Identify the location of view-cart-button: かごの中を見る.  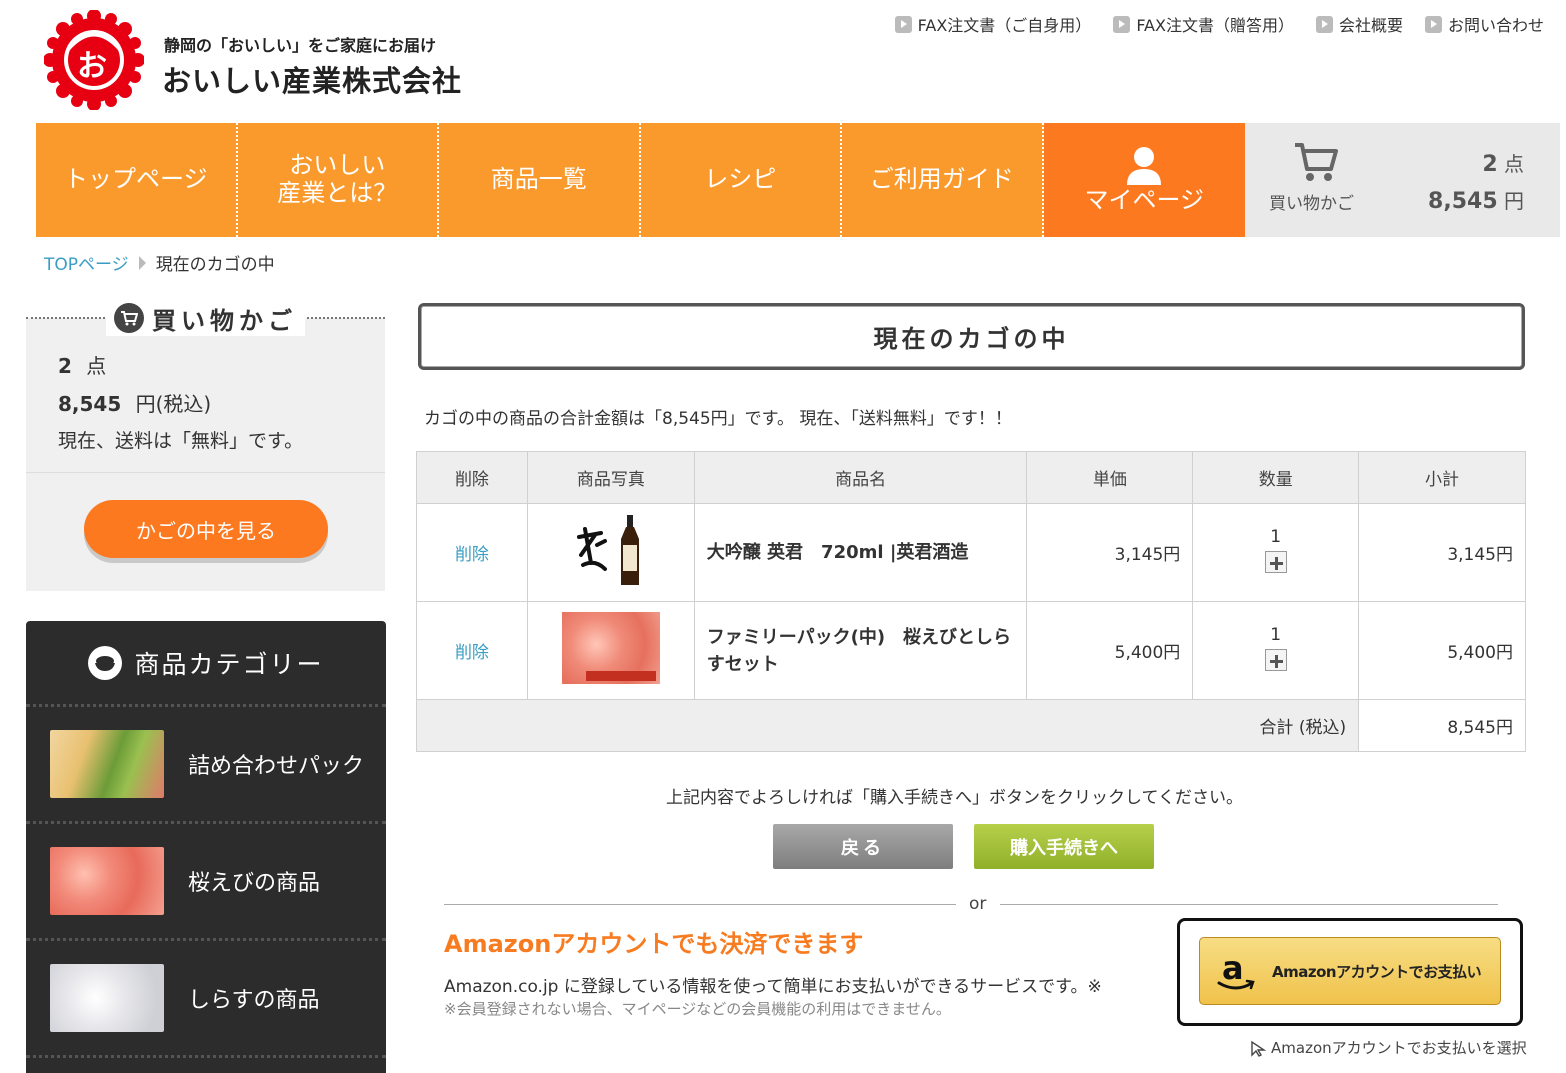
(206, 529).